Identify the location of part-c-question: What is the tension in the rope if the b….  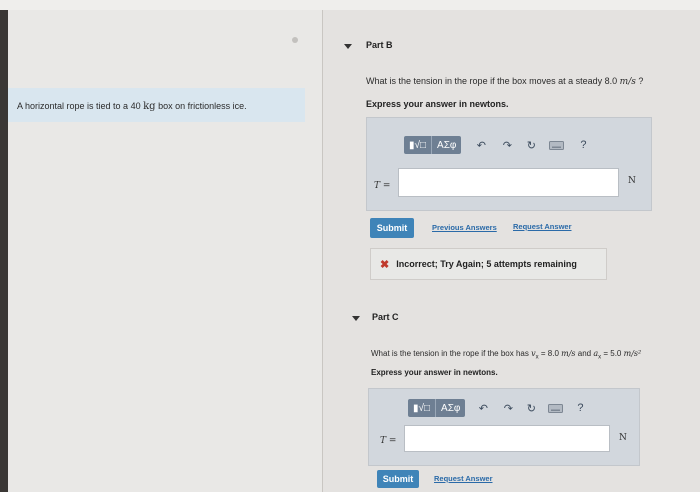
(506, 355).